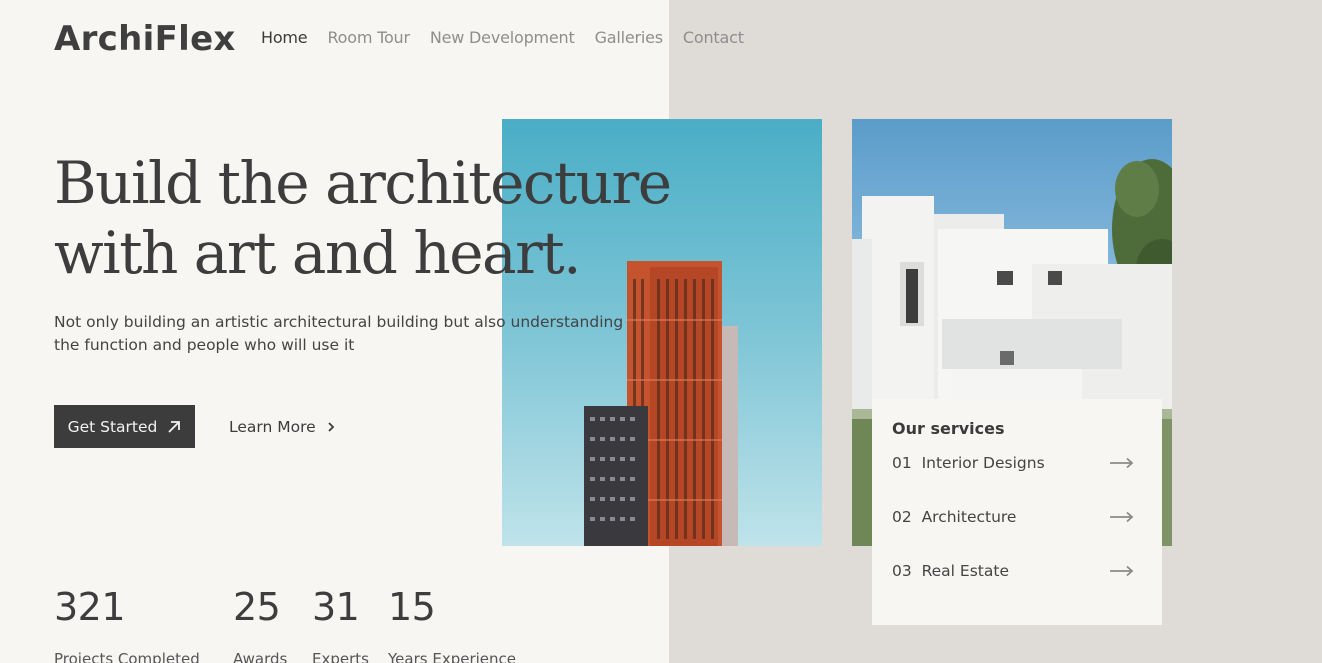 The height and width of the screenshot is (663, 1322). What do you see at coordinates (363, 183) in the screenshot?
I see `hero-heading-line-1: Build the architecture` at bounding box center [363, 183].